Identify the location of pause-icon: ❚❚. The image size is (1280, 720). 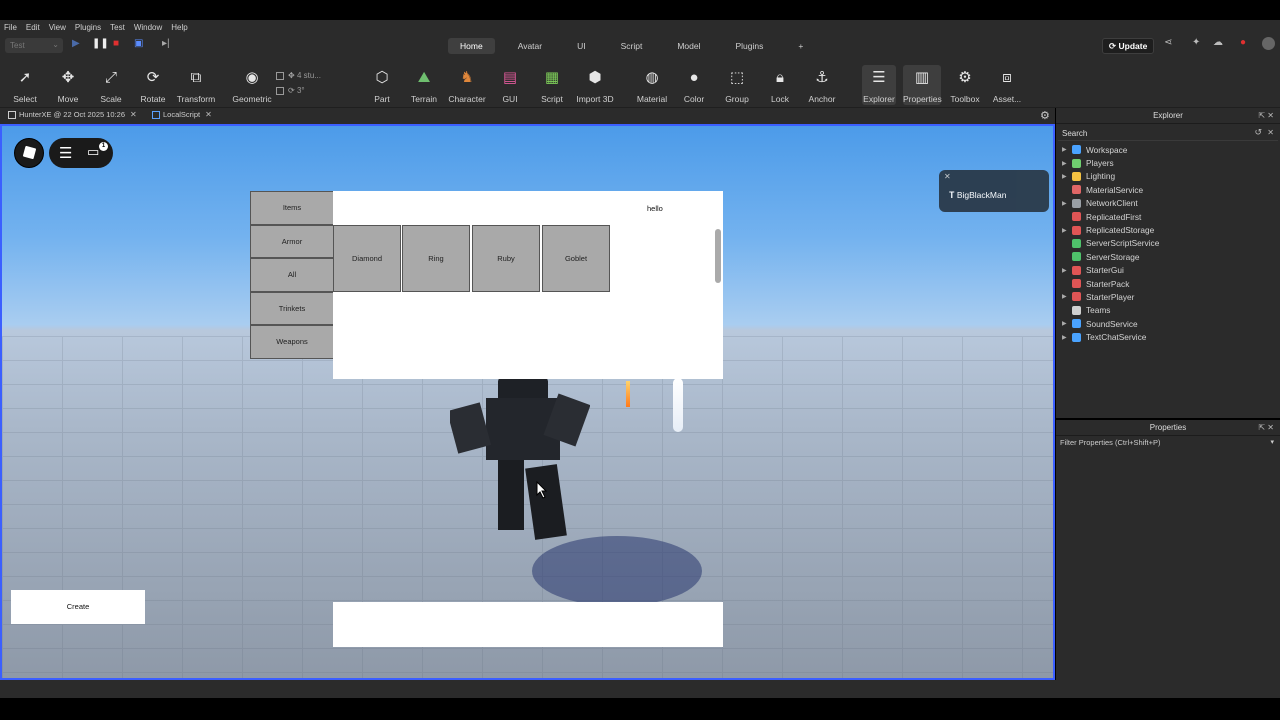
(100, 43).